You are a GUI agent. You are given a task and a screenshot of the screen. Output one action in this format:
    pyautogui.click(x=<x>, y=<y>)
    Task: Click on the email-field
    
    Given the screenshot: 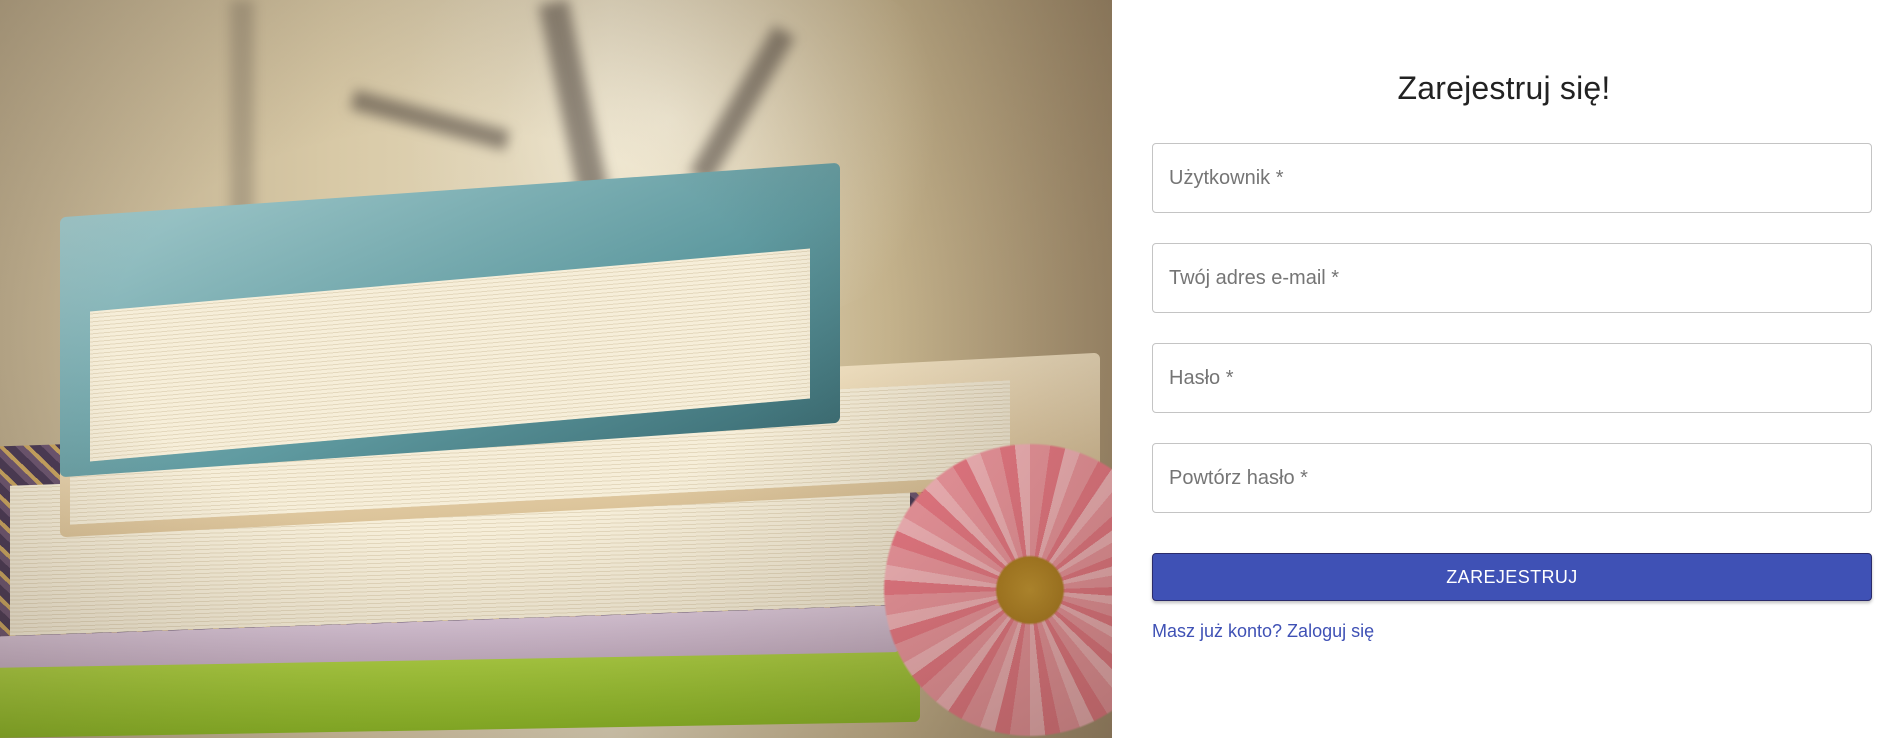 What is the action you would take?
    pyautogui.click(x=1512, y=278)
    